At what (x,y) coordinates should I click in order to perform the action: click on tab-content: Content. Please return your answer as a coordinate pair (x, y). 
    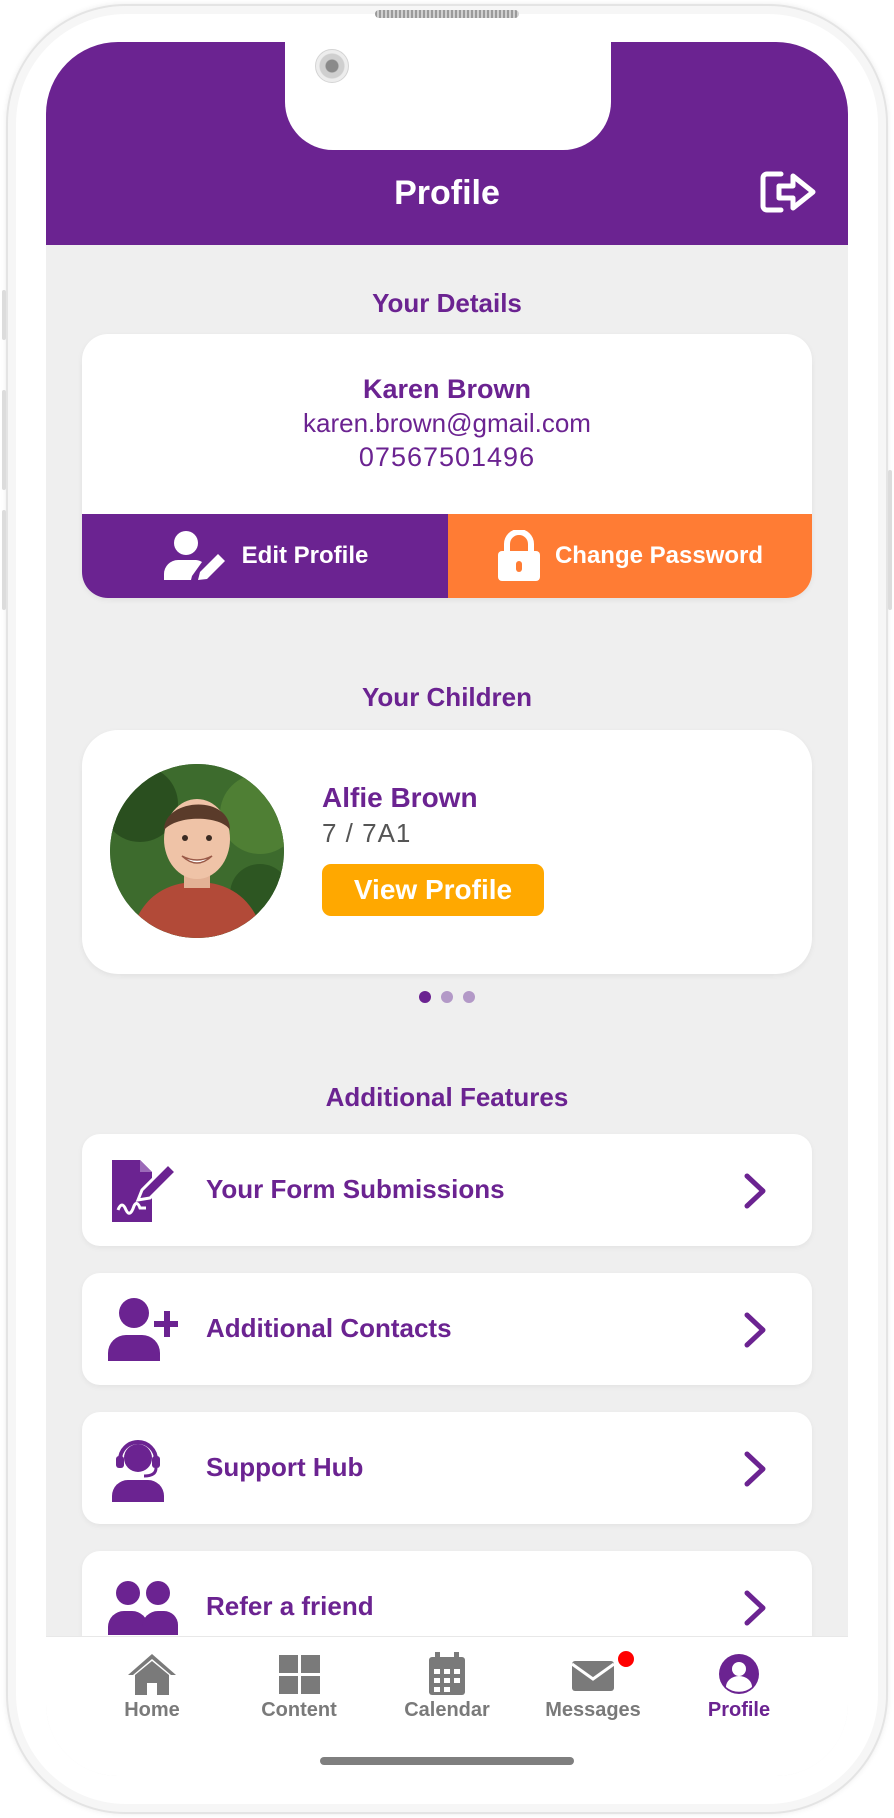
    Looking at the image, I should click on (299, 1687).